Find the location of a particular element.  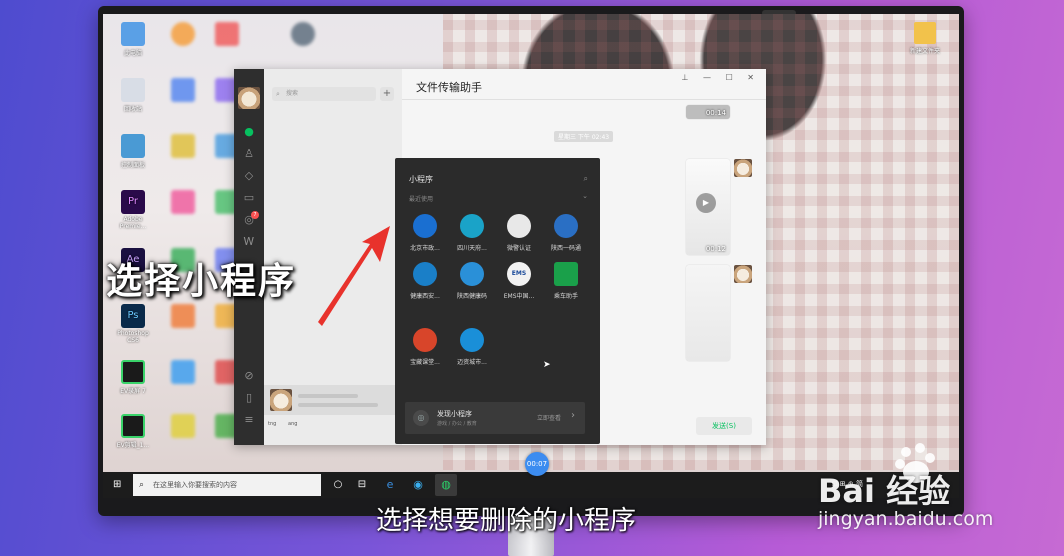

taskbar-search-input: ⌕ 在这里输入你要搜索的内容 is located at coordinates (227, 485).